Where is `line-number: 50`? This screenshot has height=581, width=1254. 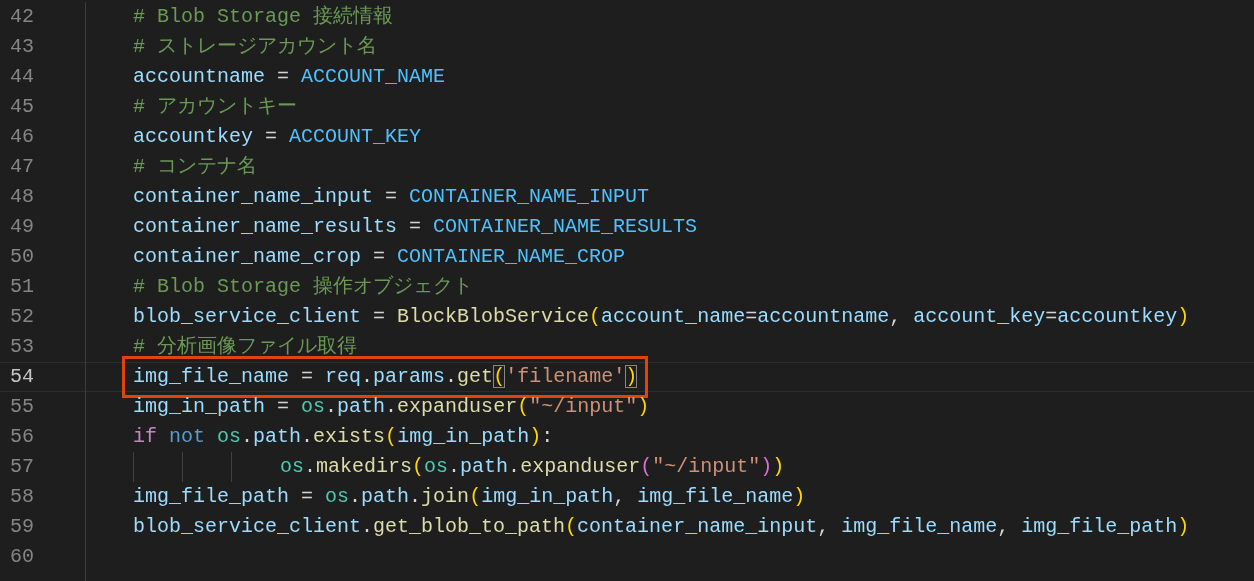 line-number: 50 is located at coordinates (22, 257).